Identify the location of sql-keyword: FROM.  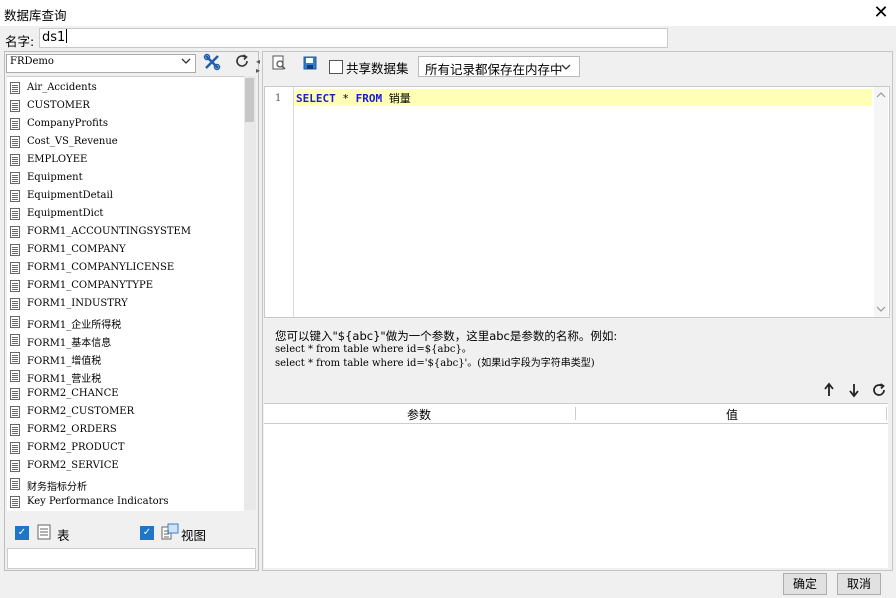
(369, 98).